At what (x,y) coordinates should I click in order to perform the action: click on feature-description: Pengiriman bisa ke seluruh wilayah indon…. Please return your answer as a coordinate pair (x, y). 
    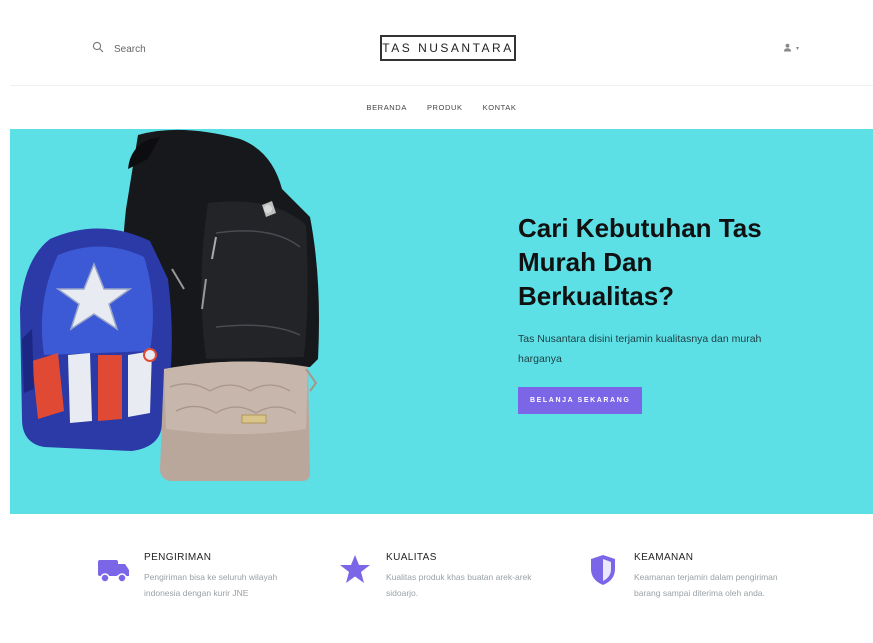
    Looking at the image, I should click on (211, 585).